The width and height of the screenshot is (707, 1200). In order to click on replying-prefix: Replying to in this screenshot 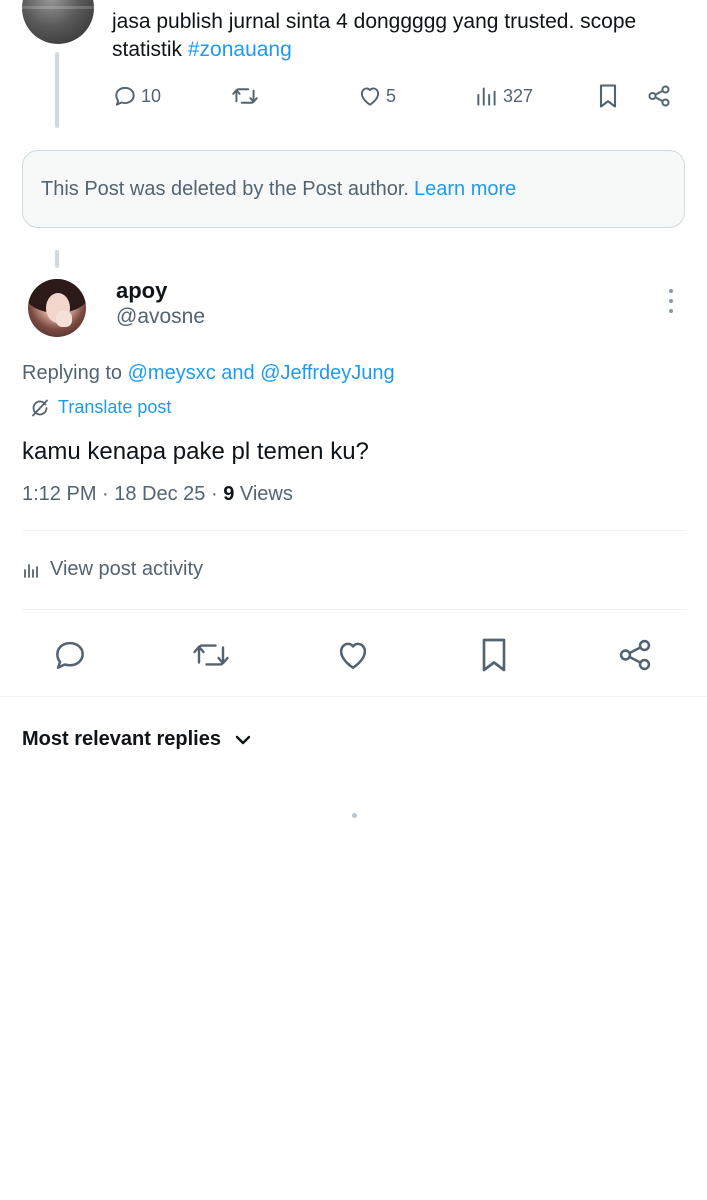, I will do `click(75, 373)`.